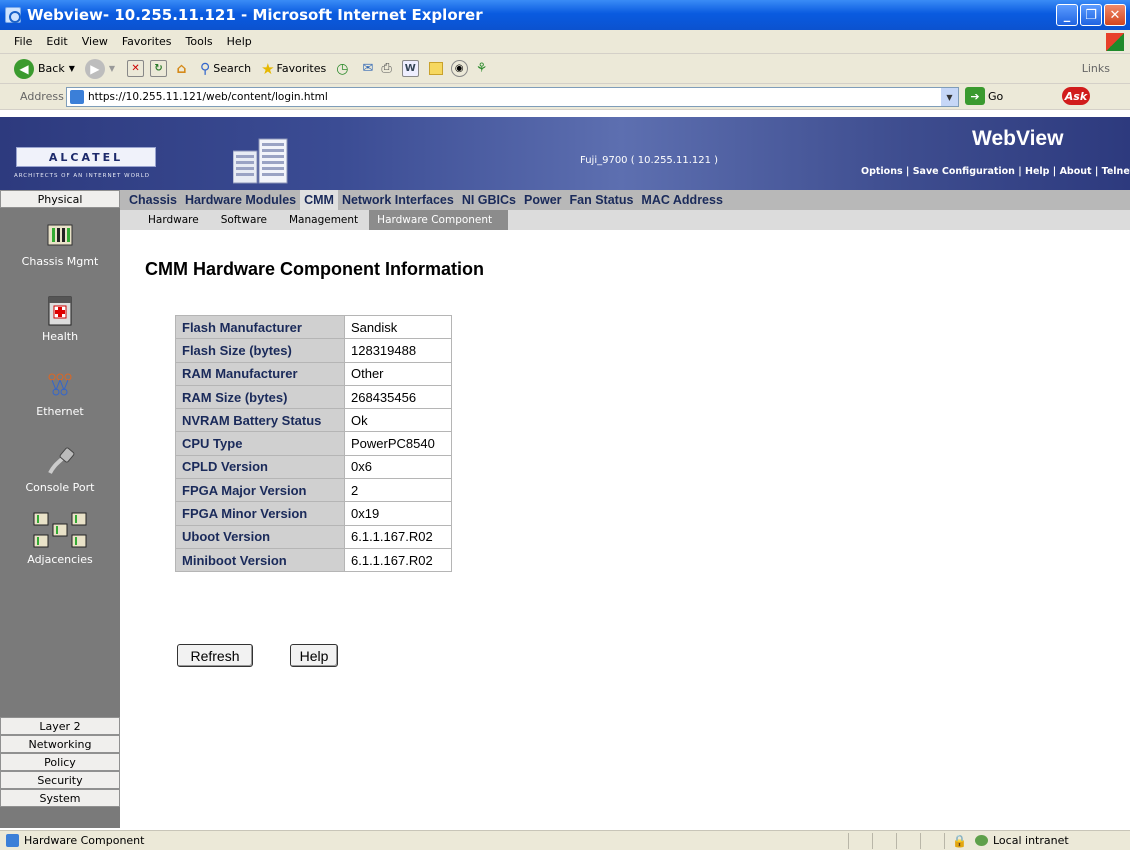 The image size is (1130, 850). What do you see at coordinates (439, 220) in the screenshot?
I see `subtab-hardware-component: Hardware Component` at bounding box center [439, 220].